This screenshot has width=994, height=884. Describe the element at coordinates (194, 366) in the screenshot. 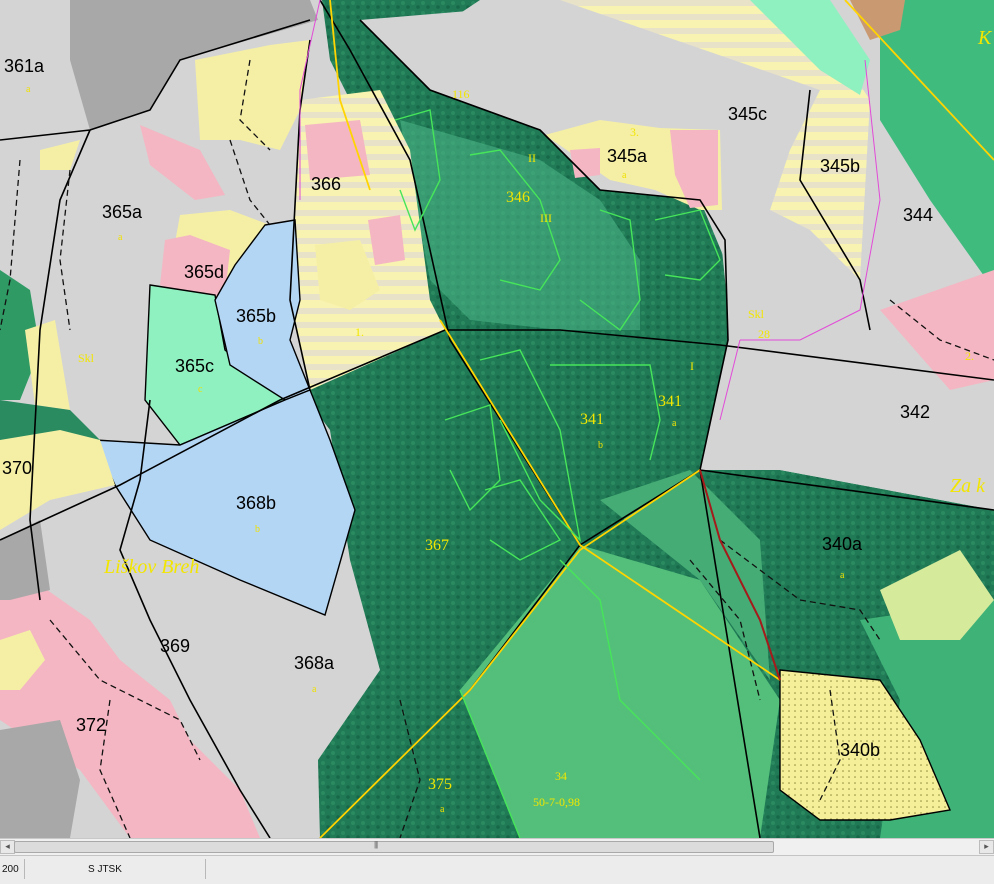

I see `stand-label-365c: 365c` at that location.